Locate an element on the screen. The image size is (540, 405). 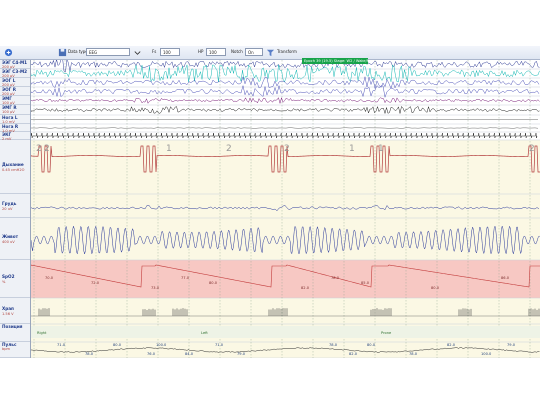
data-type-label: Data type is located at coordinates (78, 51).